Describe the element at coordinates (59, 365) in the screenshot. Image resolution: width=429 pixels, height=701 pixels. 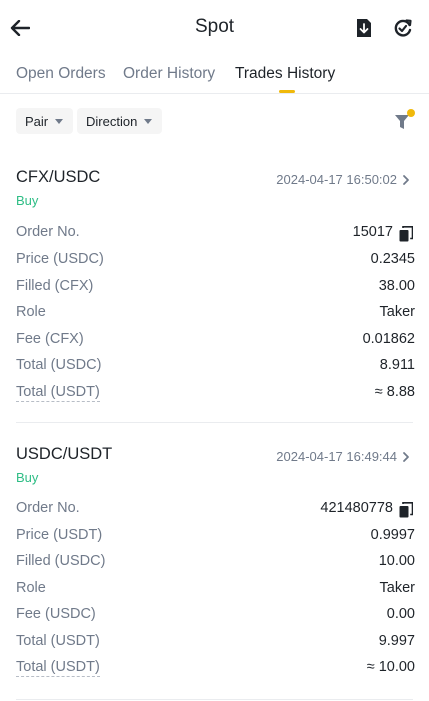
I see `detail-label: Total (USDC)` at that location.